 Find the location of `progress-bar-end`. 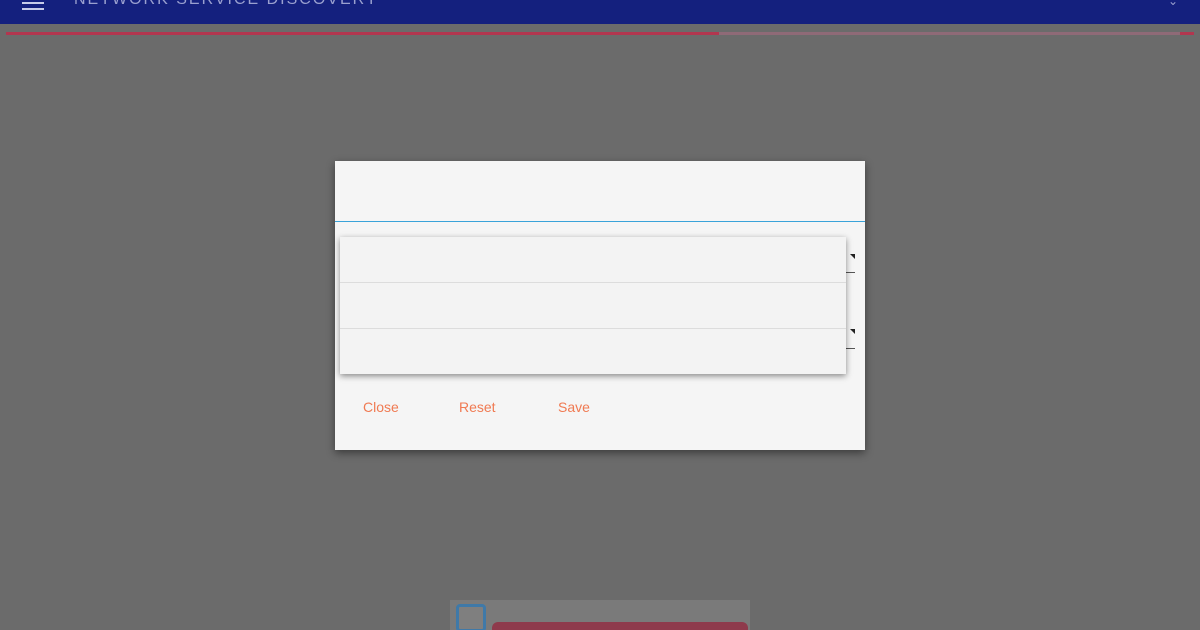

progress-bar-end is located at coordinates (1187, 33).